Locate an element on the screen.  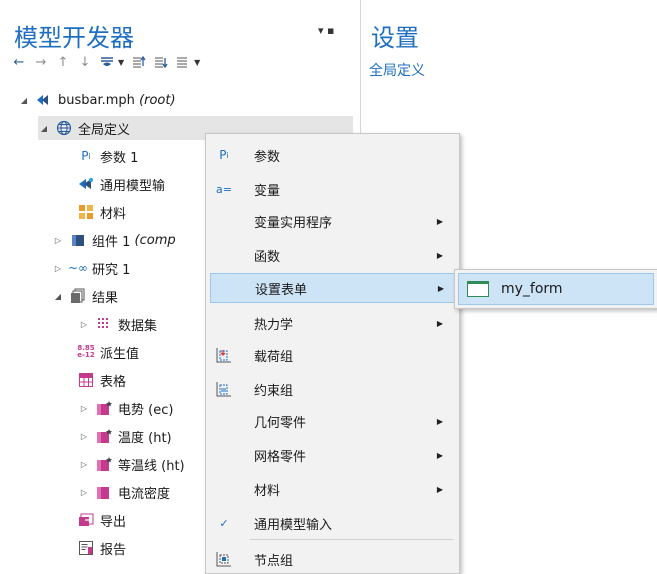
component-icon is located at coordinates (78, 240).